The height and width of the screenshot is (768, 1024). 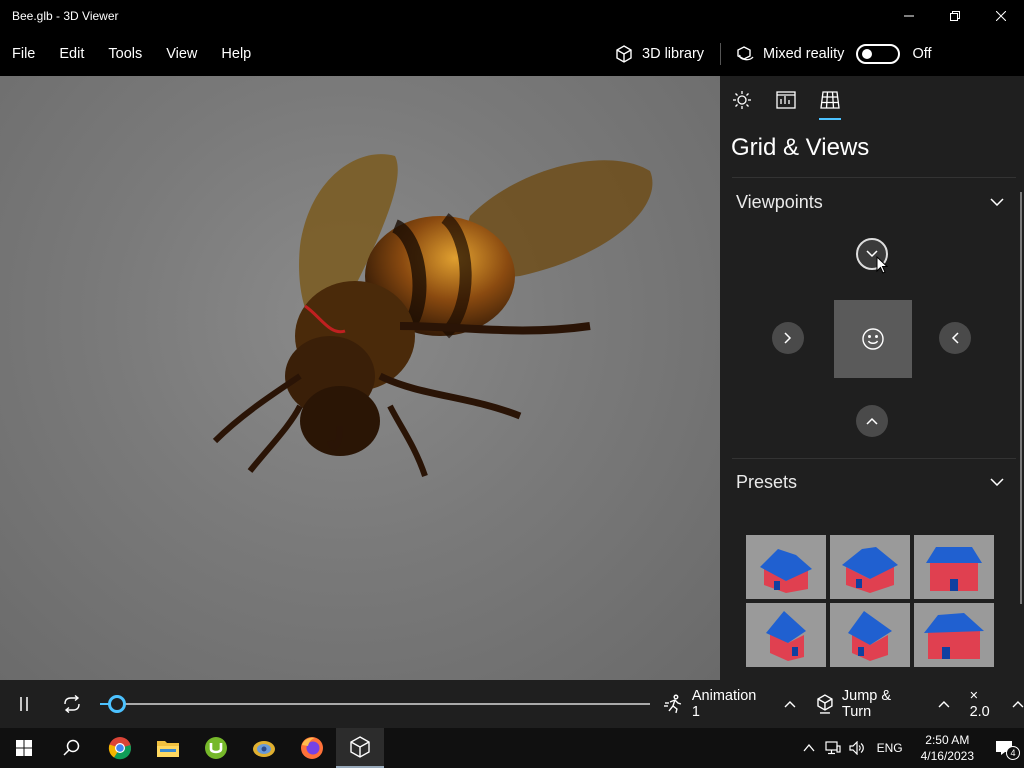 I want to click on taskbar-3d-viewer, so click(x=360, y=748).